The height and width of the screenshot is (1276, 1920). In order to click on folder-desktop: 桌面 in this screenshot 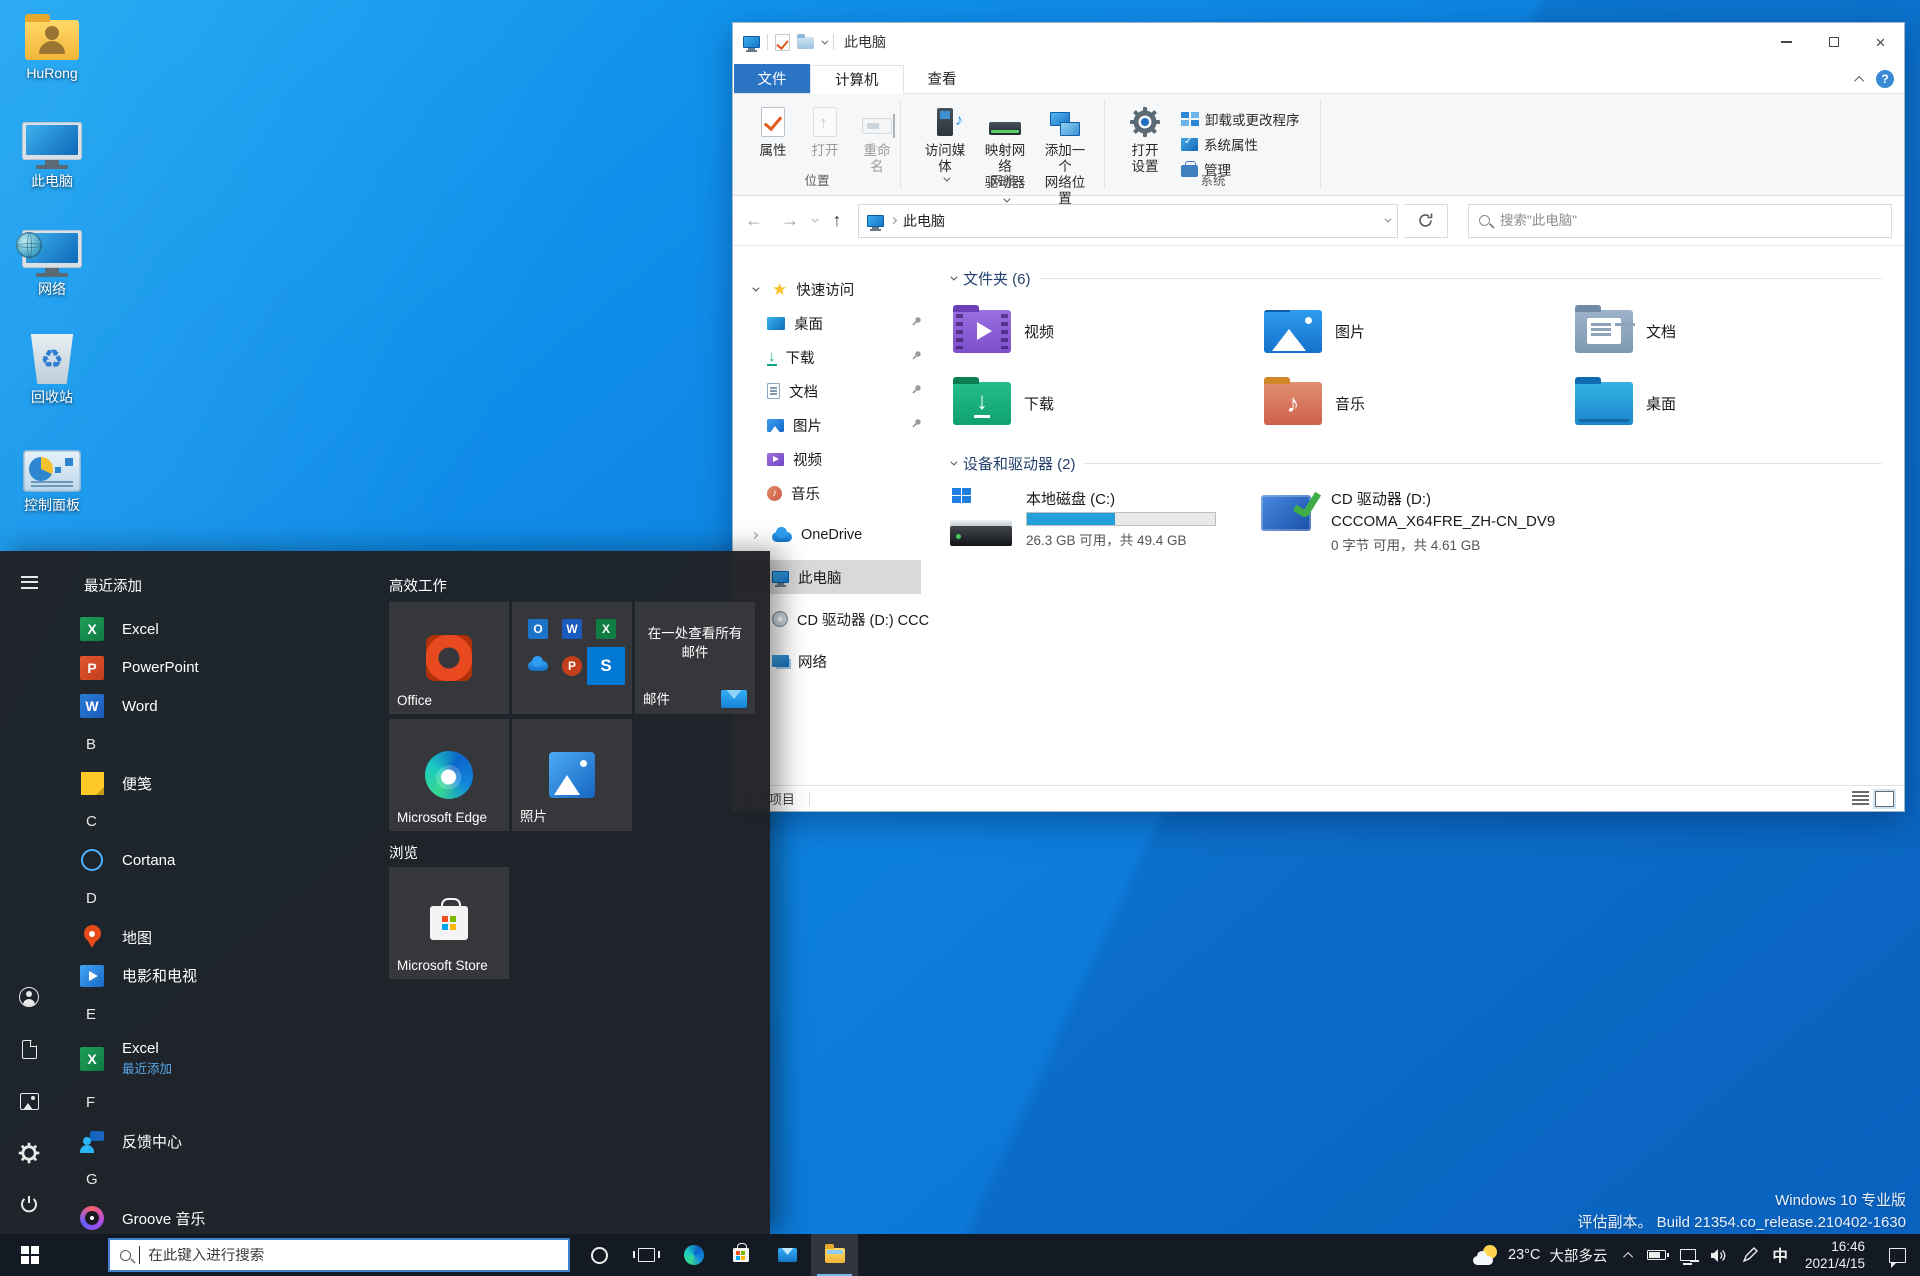, I will do `click(1727, 403)`.